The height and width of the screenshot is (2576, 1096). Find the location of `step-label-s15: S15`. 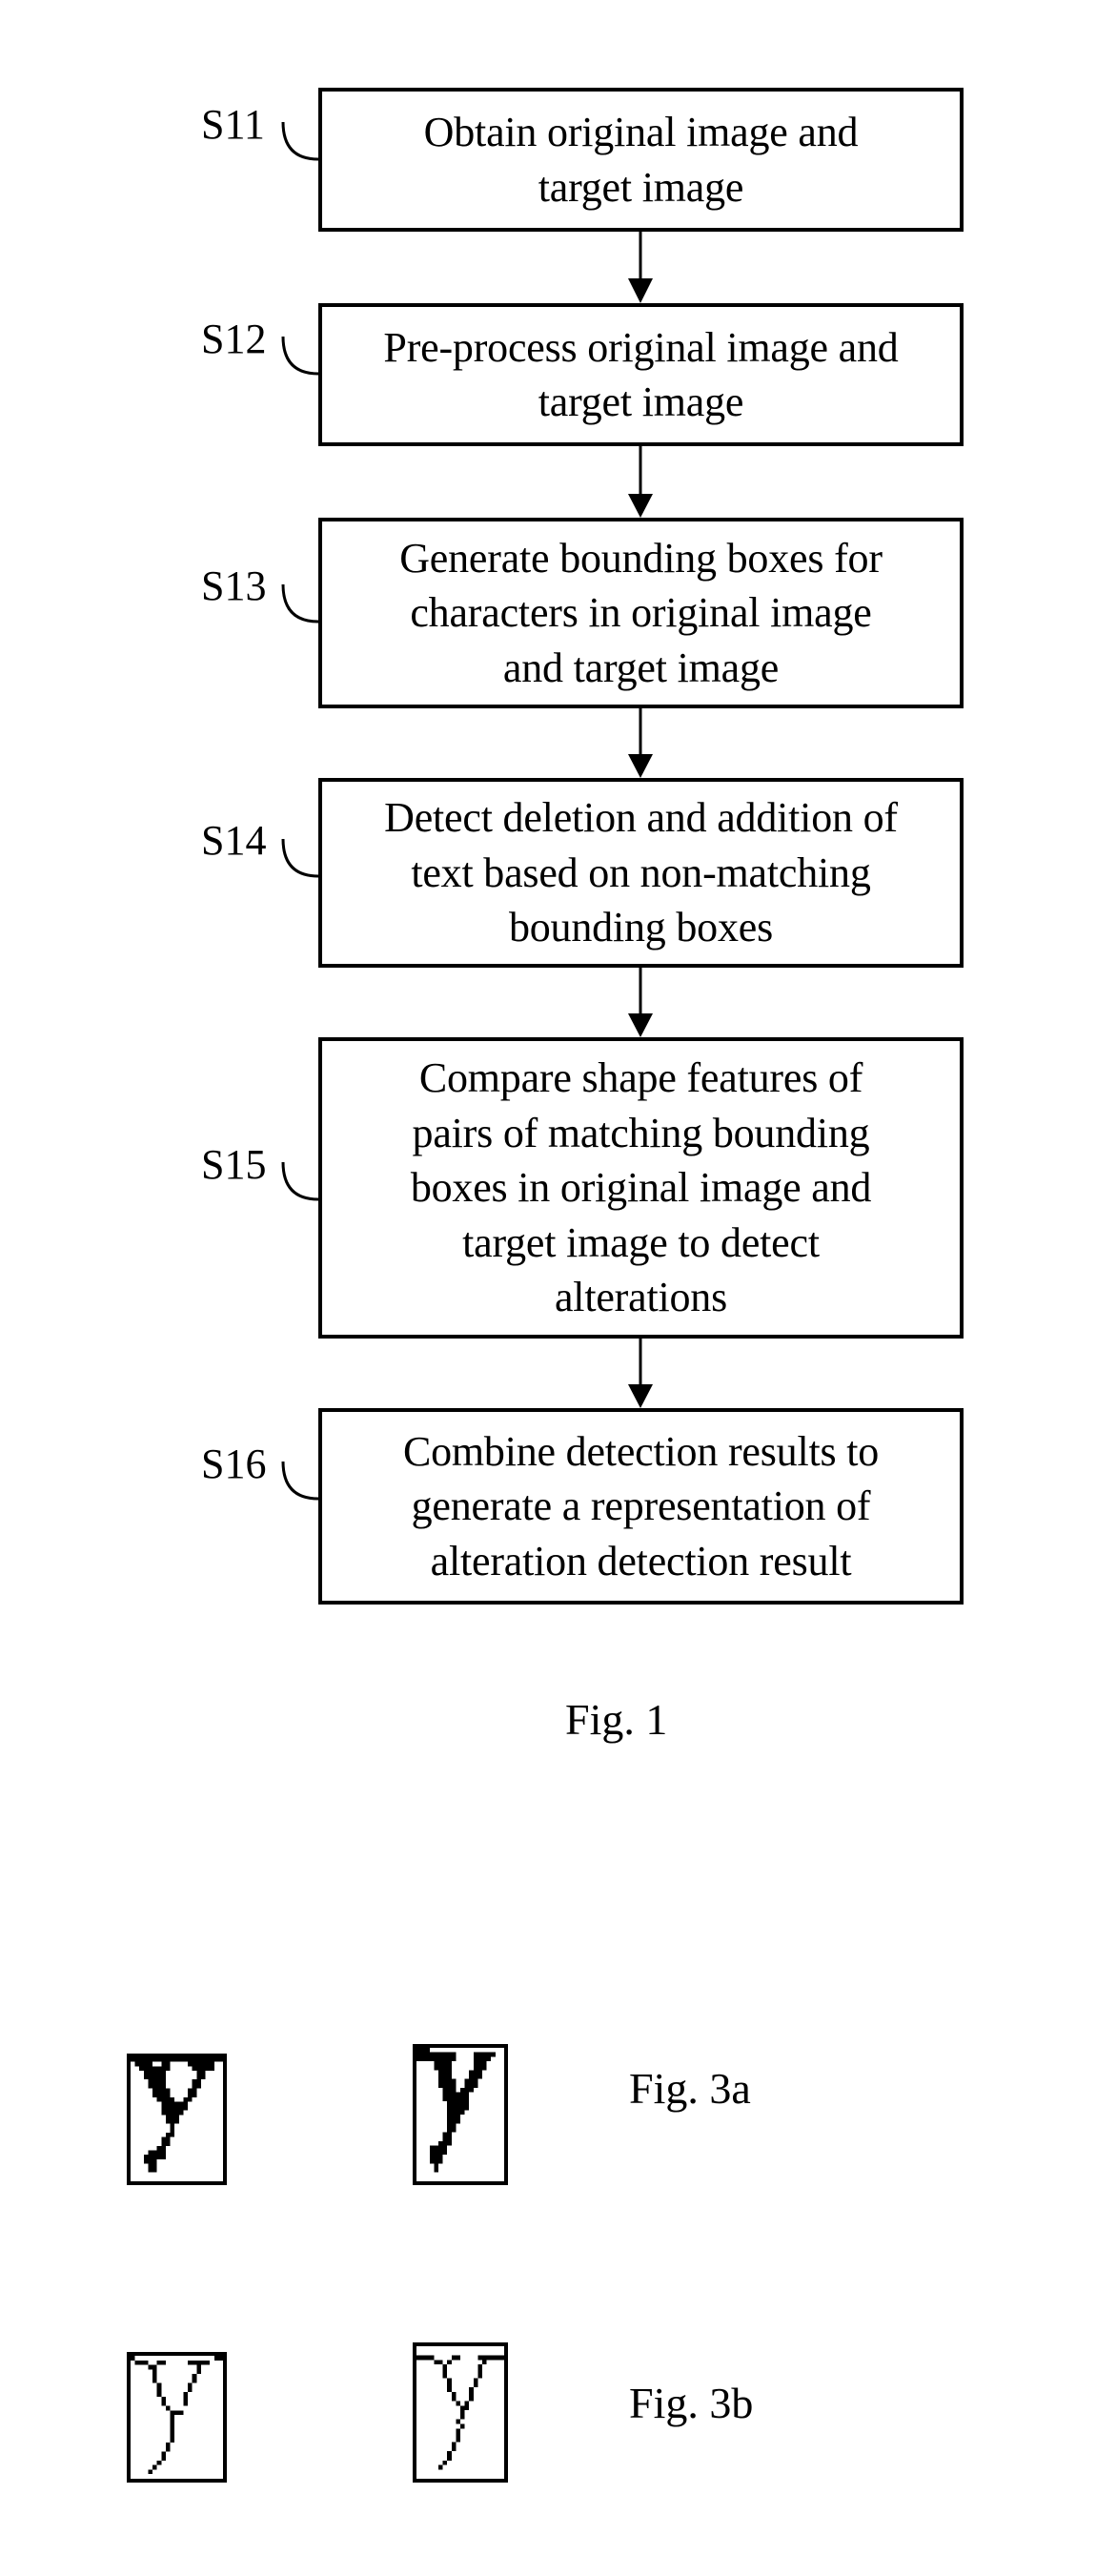

step-label-s15: S15 is located at coordinates (234, 1165).